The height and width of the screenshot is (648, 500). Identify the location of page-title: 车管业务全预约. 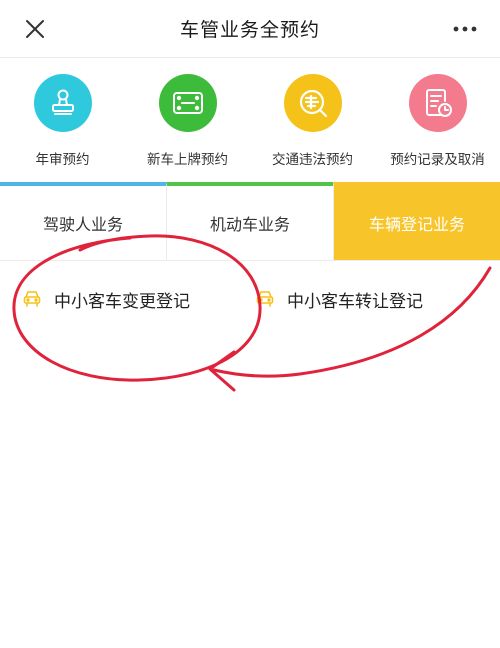
(249, 30).